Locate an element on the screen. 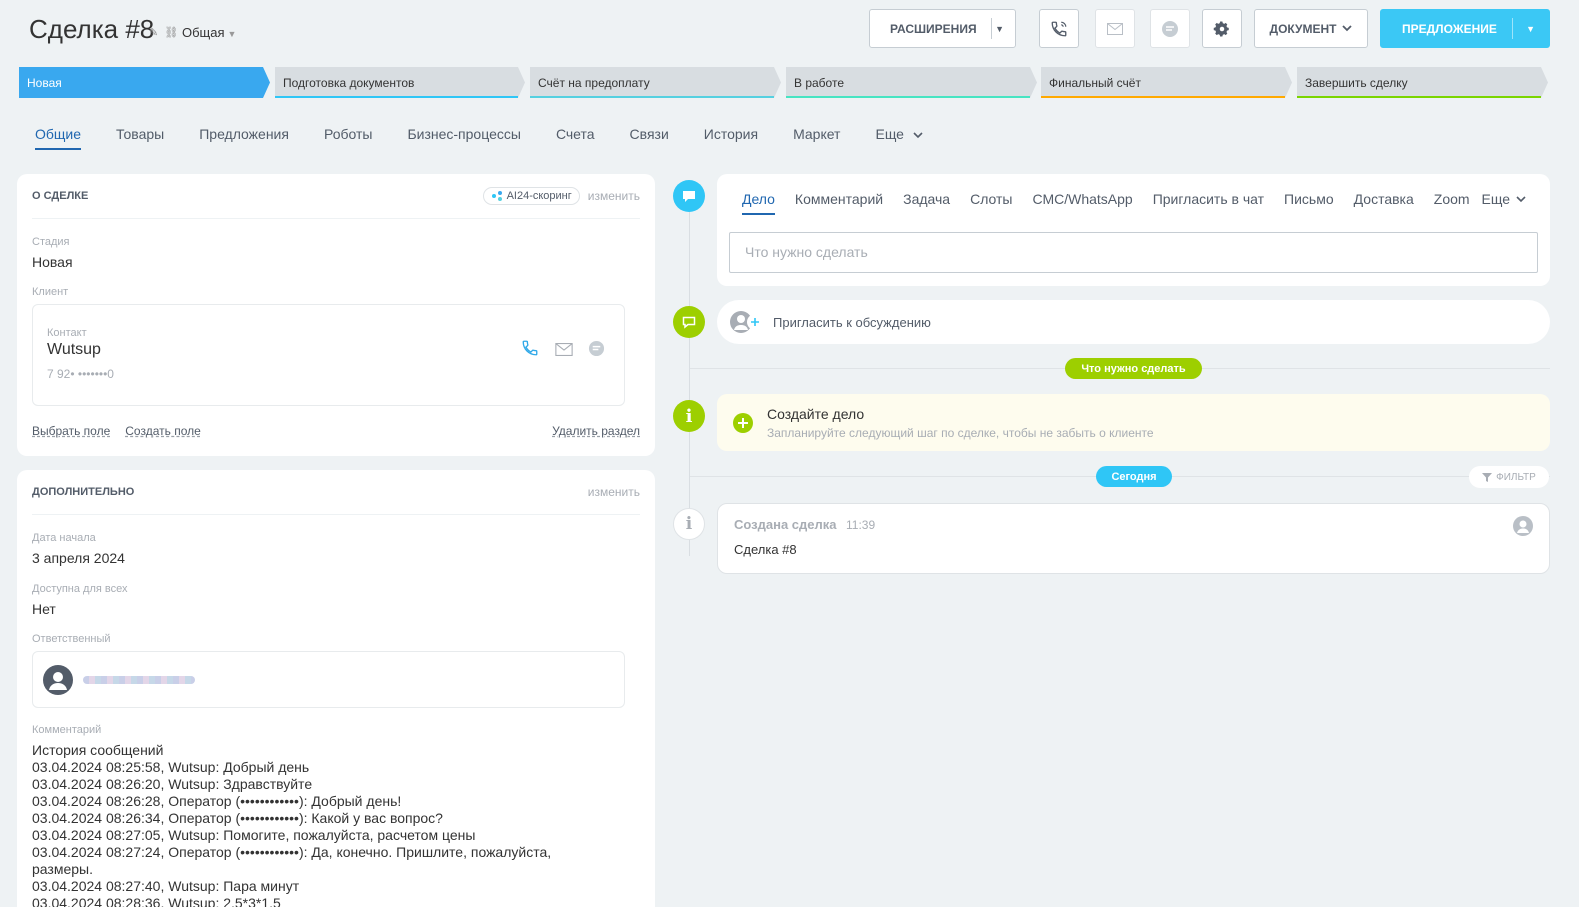 The height and width of the screenshot is (907, 1579). history-item: Создана сделка 11:39 Сделка #8 is located at coordinates (1133, 538).